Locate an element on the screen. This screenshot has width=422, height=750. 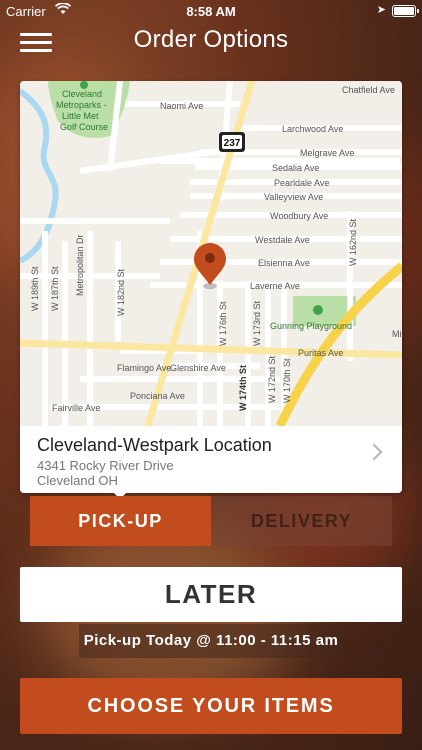
svg-text: Westdale Ave is located at coordinates (282, 240).